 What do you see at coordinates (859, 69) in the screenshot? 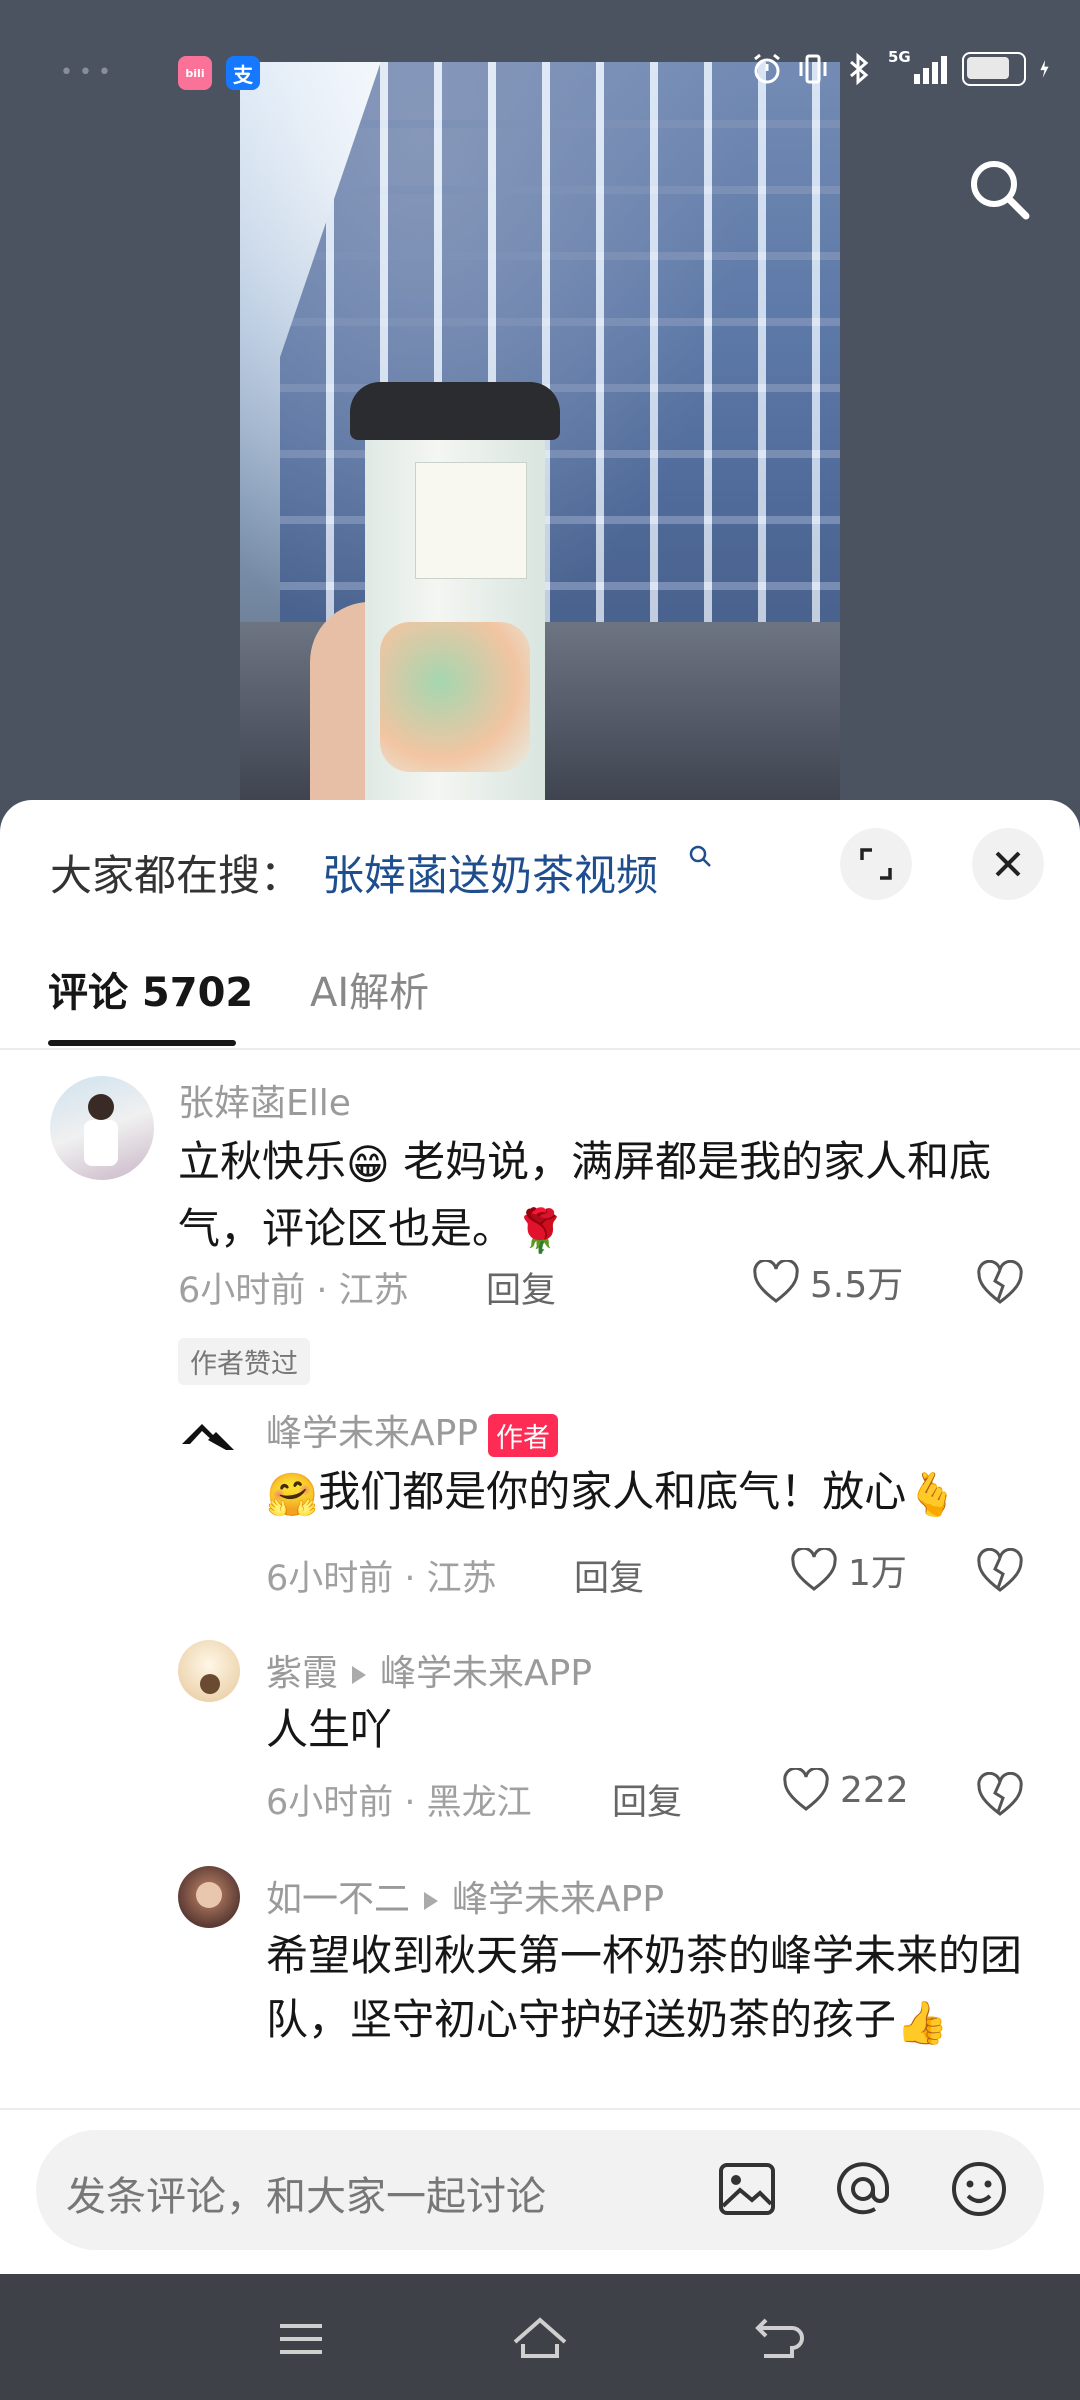
I see `bluetooth-icon` at bounding box center [859, 69].